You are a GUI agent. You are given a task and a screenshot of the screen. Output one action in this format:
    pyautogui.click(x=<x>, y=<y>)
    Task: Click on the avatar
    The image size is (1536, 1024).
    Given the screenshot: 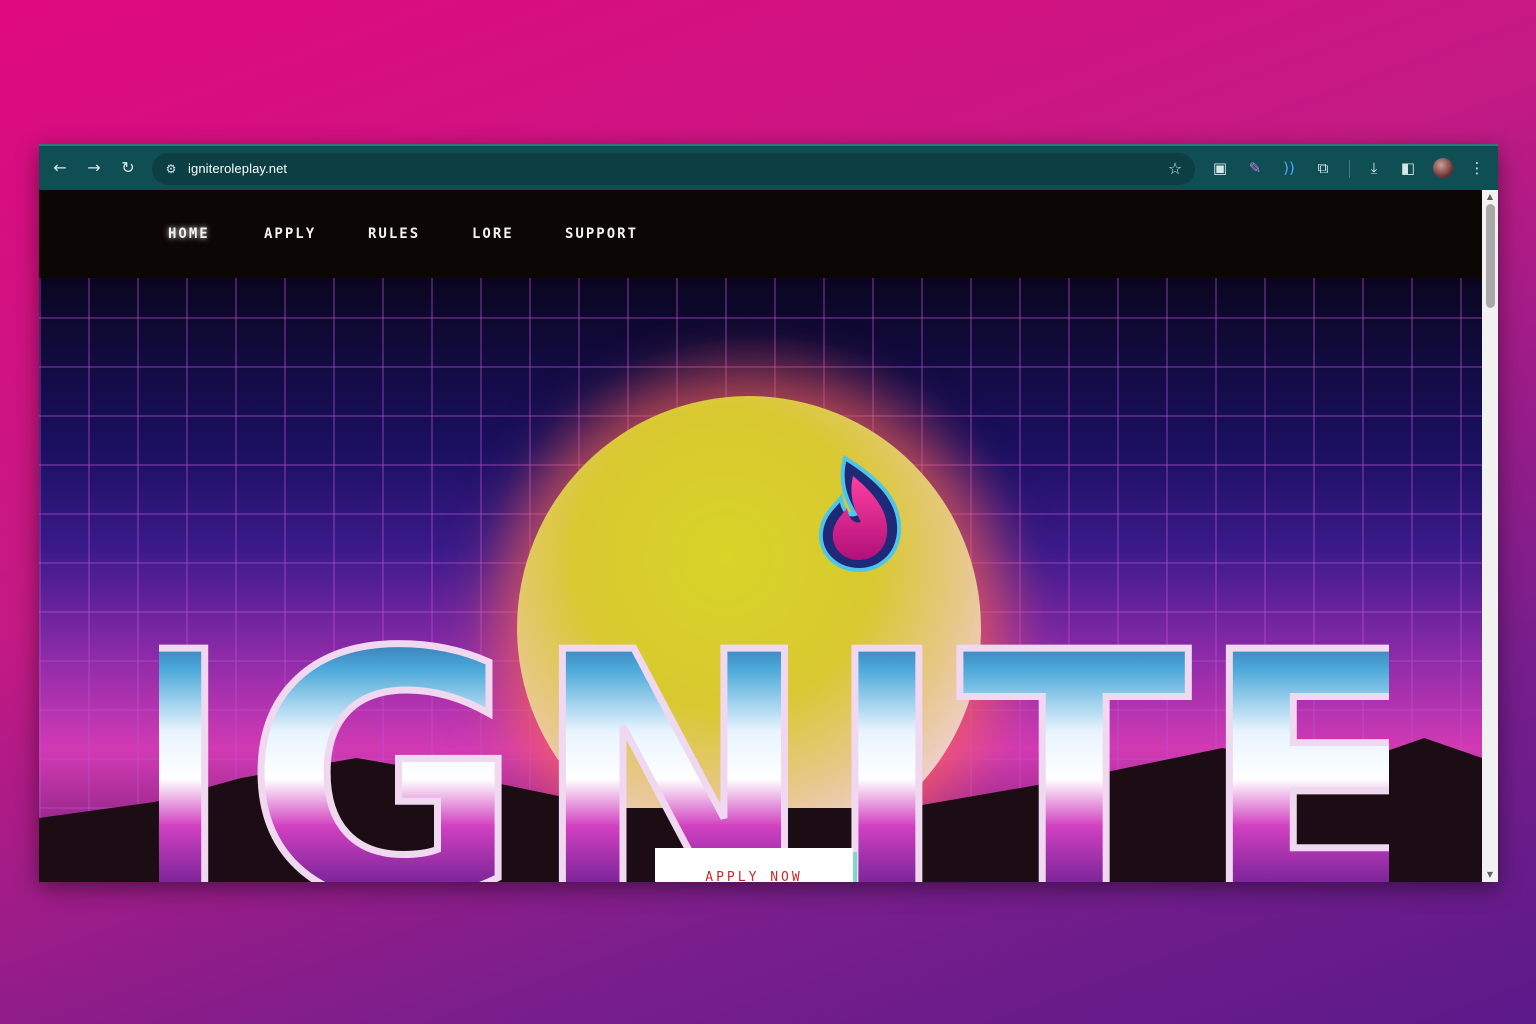 What is the action you would take?
    pyautogui.click(x=1443, y=168)
    